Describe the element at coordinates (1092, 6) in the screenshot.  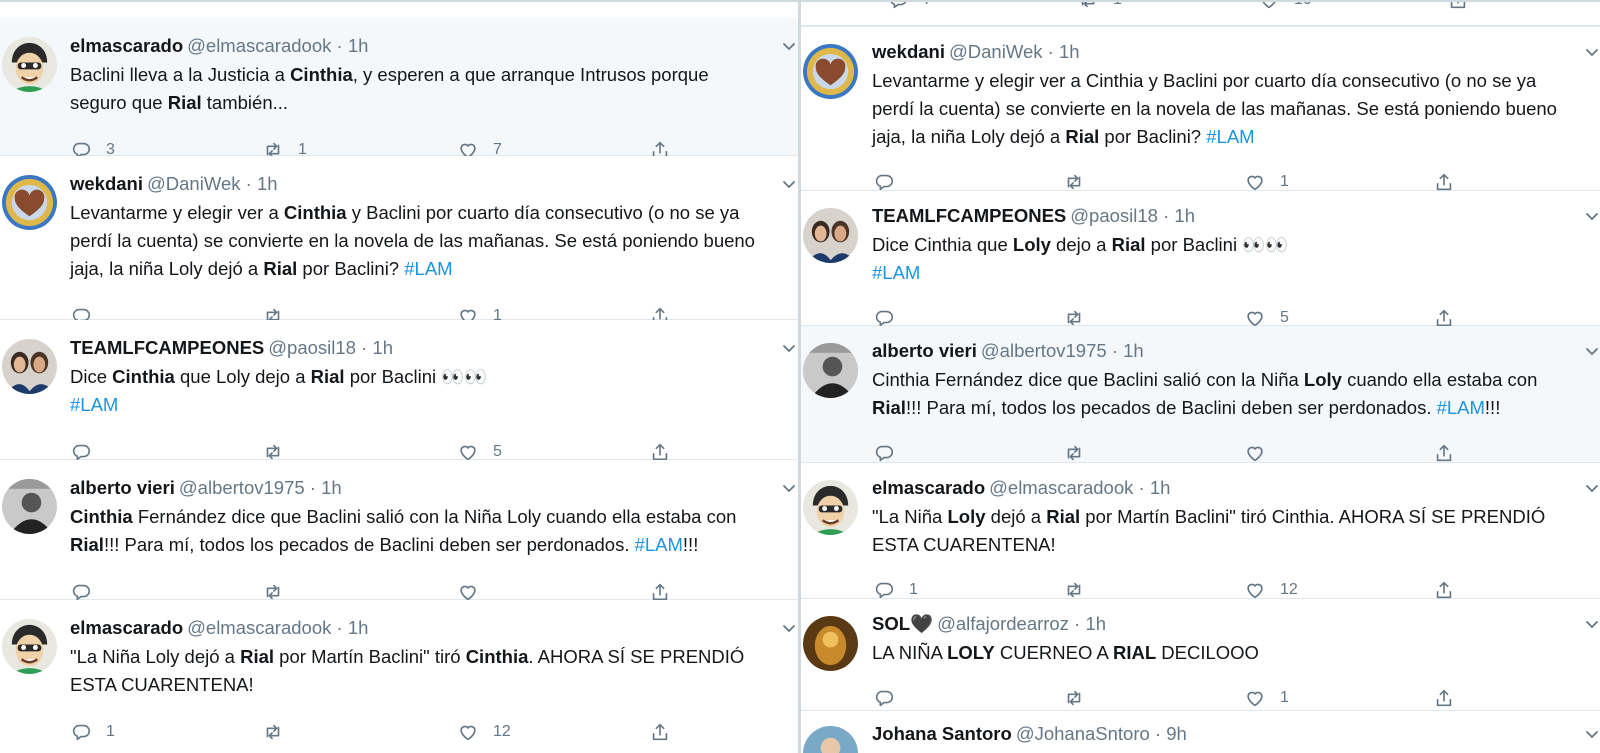
I see `retweet-button: 1` at that location.